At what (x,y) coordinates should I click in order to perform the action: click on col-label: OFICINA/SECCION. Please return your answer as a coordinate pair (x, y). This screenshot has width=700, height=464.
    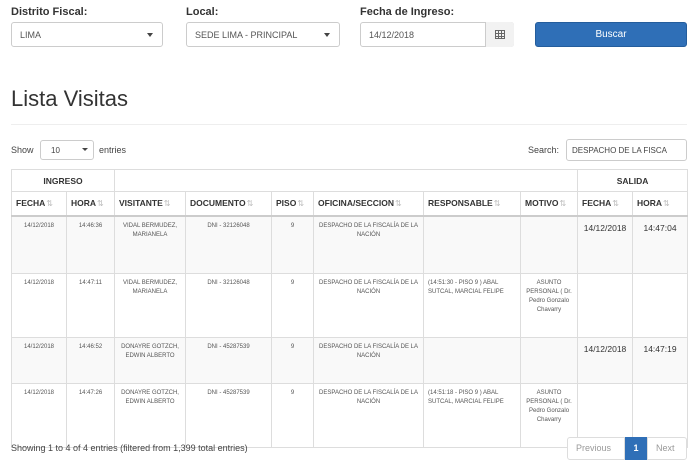
    Looking at the image, I should click on (356, 203).